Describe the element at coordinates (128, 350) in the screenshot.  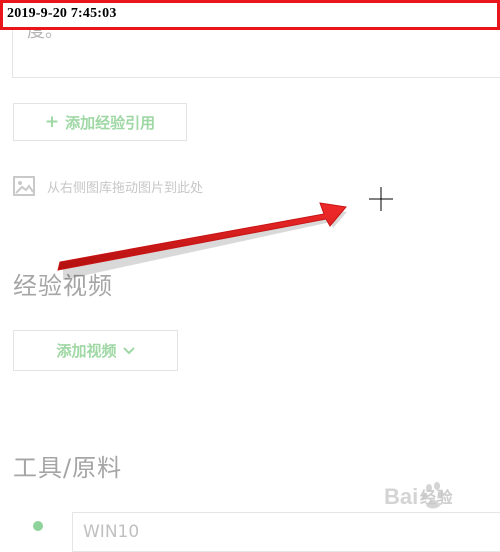
I see `chevron-down-icon` at that location.